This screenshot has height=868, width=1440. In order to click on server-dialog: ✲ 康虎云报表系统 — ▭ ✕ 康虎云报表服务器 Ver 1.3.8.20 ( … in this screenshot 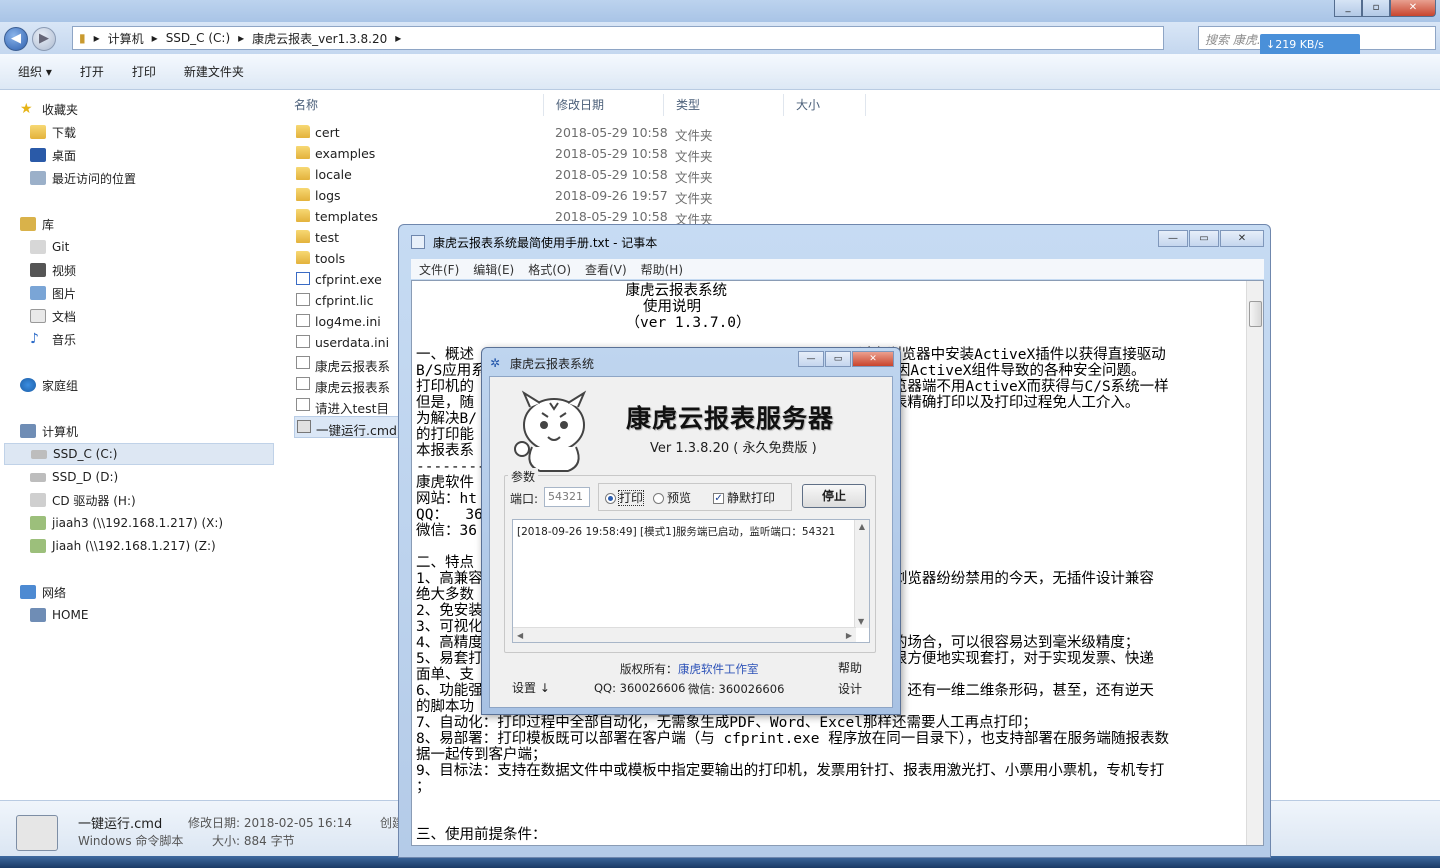, I will do `click(691, 531)`.